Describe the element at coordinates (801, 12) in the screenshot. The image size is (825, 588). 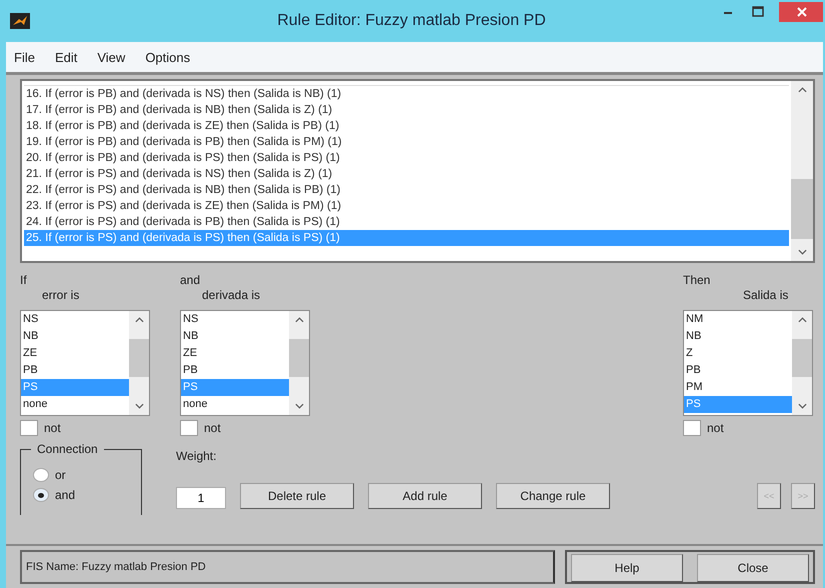
I see `close-icon` at that location.